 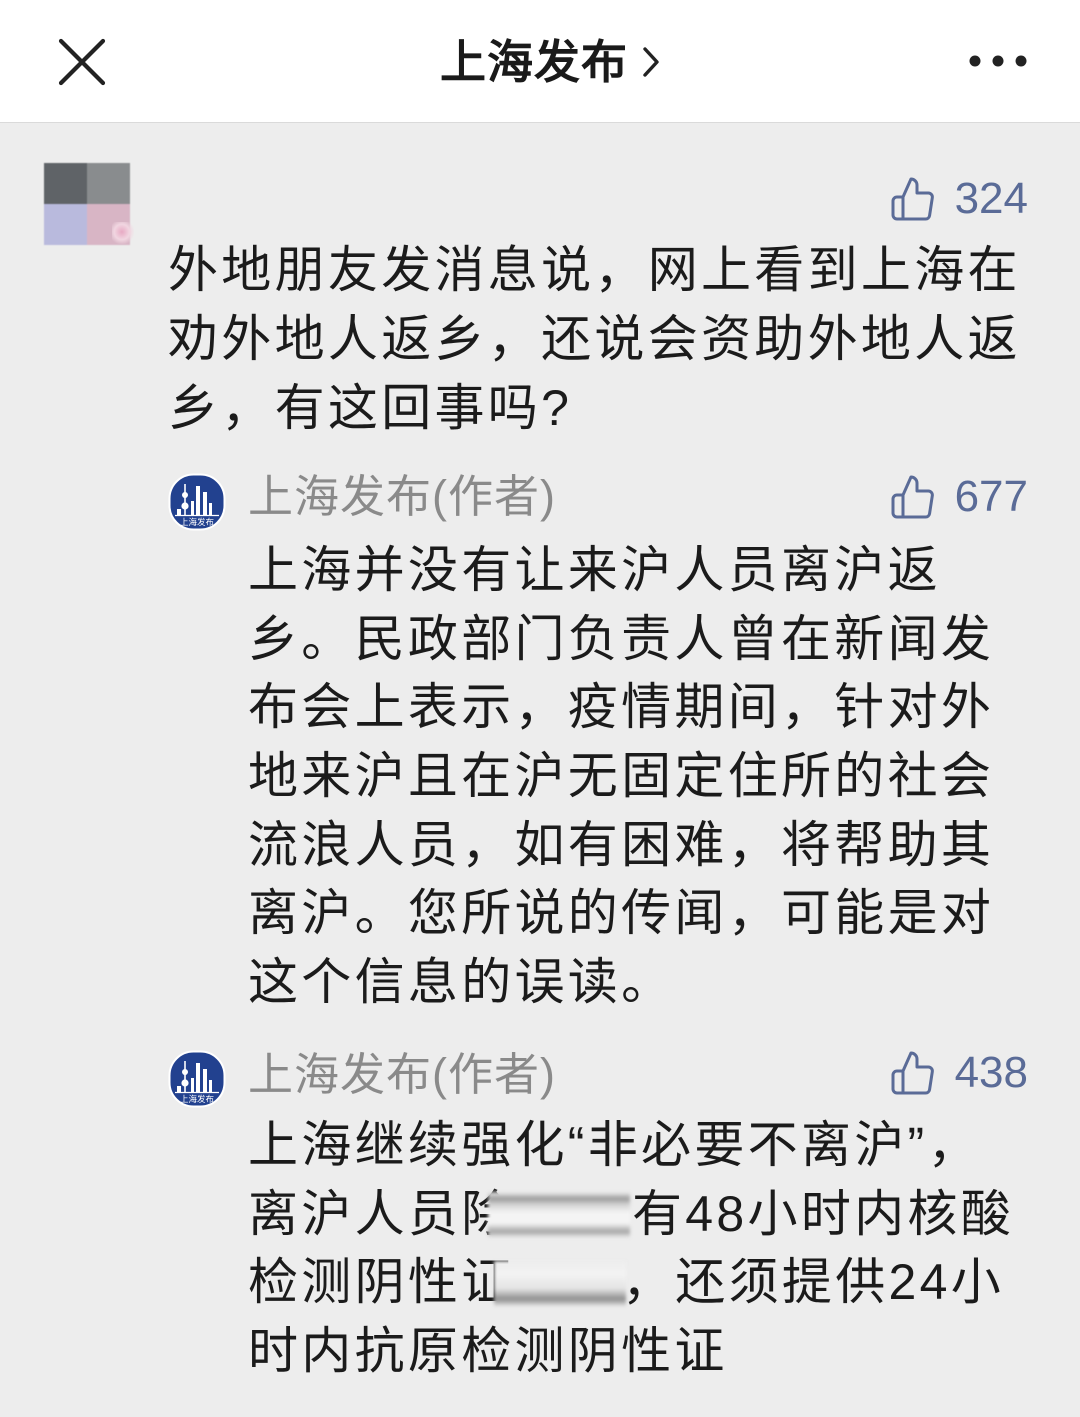 I want to click on reply-line: 布会上表示，疫情期间，针对外, so click(x=621, y=707).